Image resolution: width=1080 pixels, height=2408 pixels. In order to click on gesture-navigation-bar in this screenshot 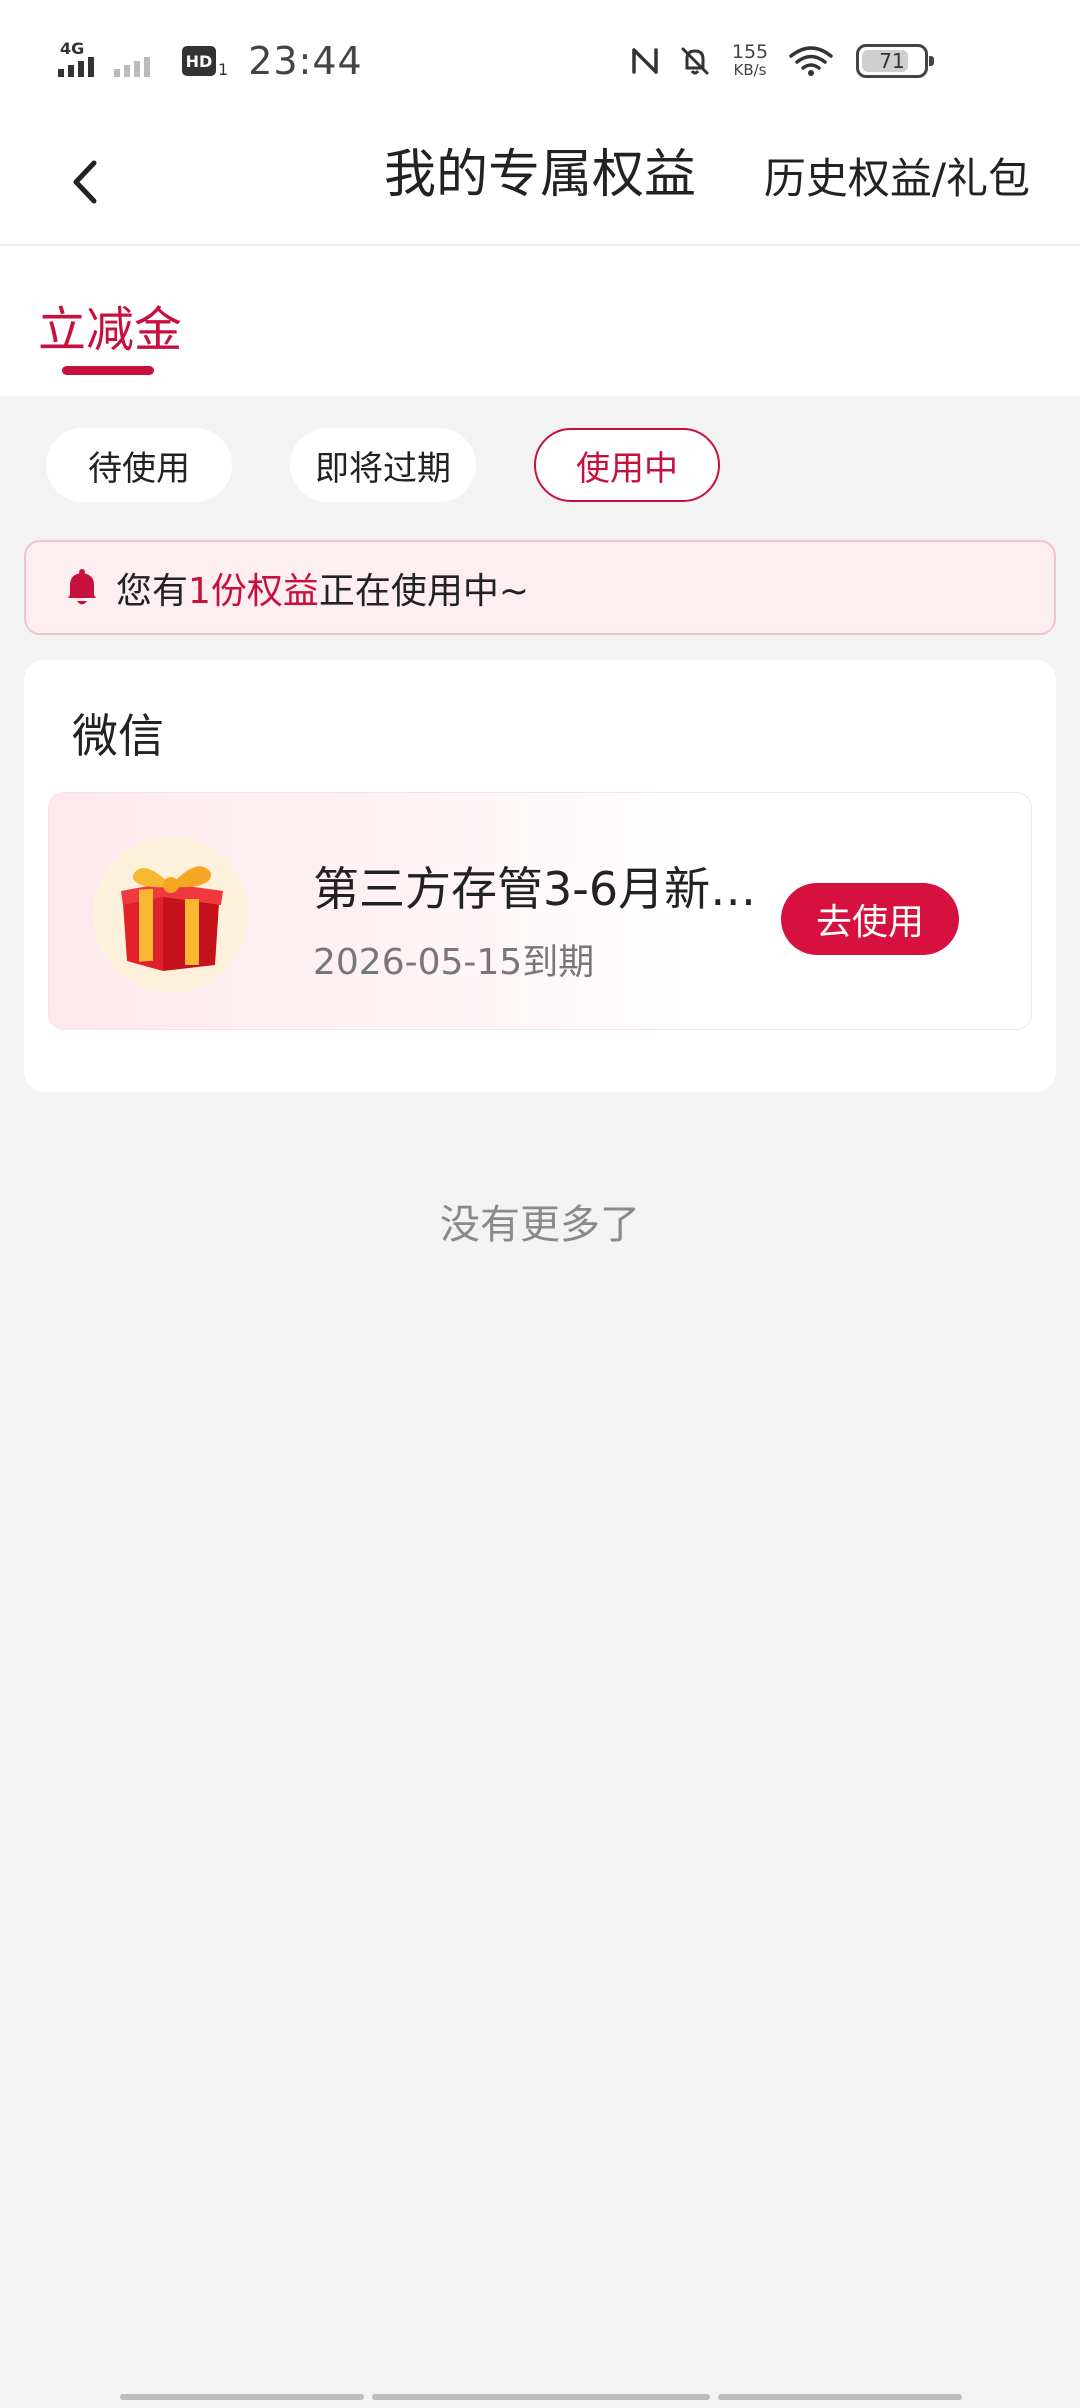, I will do `click(541, 2397)`.